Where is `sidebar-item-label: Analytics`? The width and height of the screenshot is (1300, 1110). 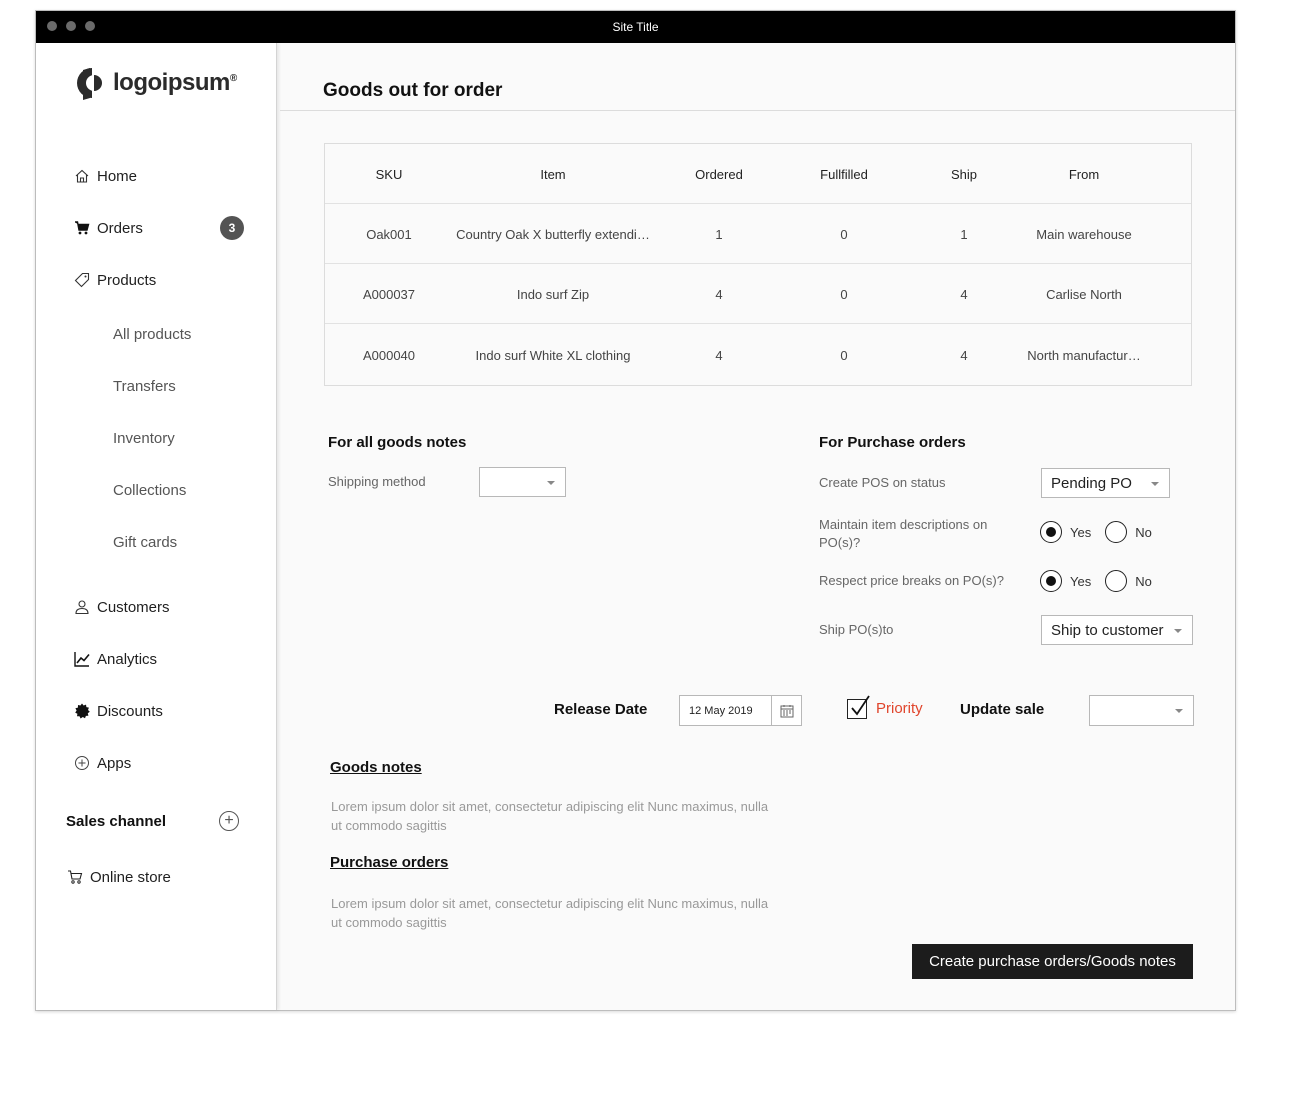 sidebar-item-label: Analytics is located at coordinates (127, 659).